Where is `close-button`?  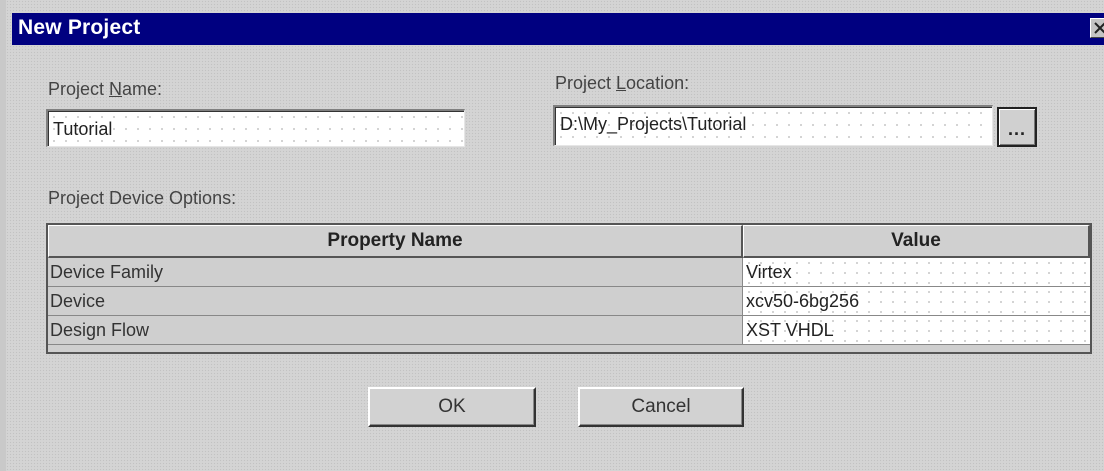 close-button is located at coordinates (1097, 28).